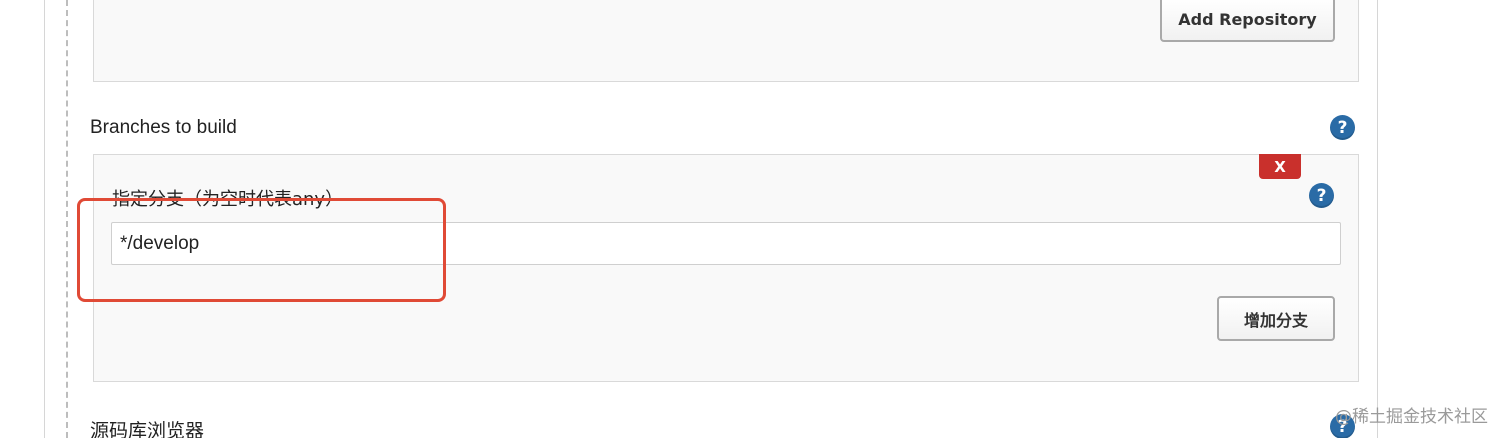 The height and width of the screenshot is (438, 1512). What do you see at coordinates (67, 219) in the screenshot?
I see `section-dashed-line` at bounding box center [67, 219].